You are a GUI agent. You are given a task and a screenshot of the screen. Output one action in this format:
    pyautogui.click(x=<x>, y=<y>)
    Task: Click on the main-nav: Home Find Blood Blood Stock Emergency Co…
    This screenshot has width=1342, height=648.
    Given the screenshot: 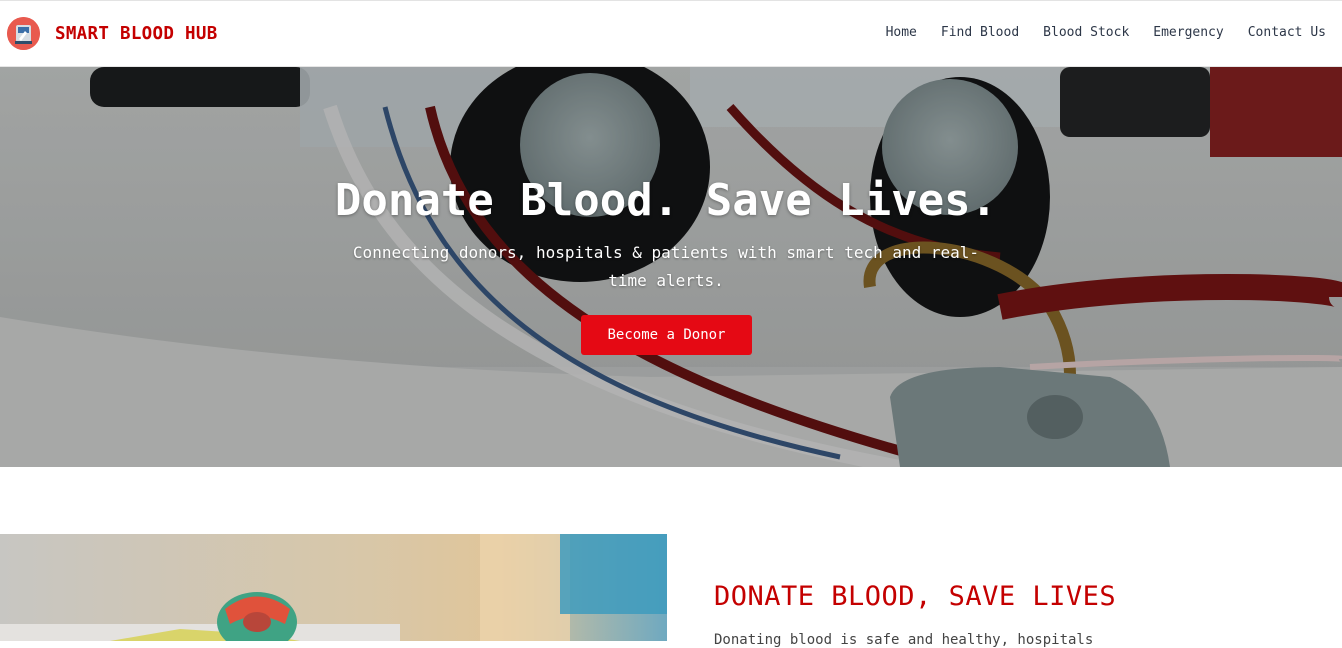 What is the action you would take?
    pyautogui.click(x=1106, y=32)
    